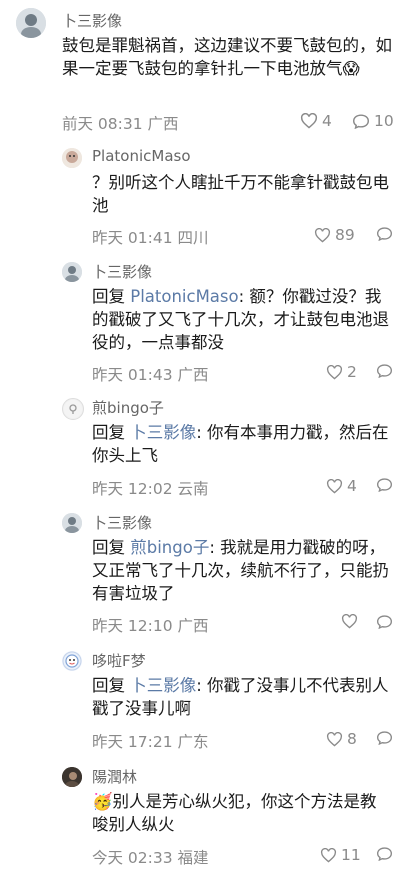  Describe the element at coordinates (240, 697) in the screenshot. I see `reply-text: 回复 卜三影像: 你戳了没事儿不代表别人戳了没事儿啊` at that location.